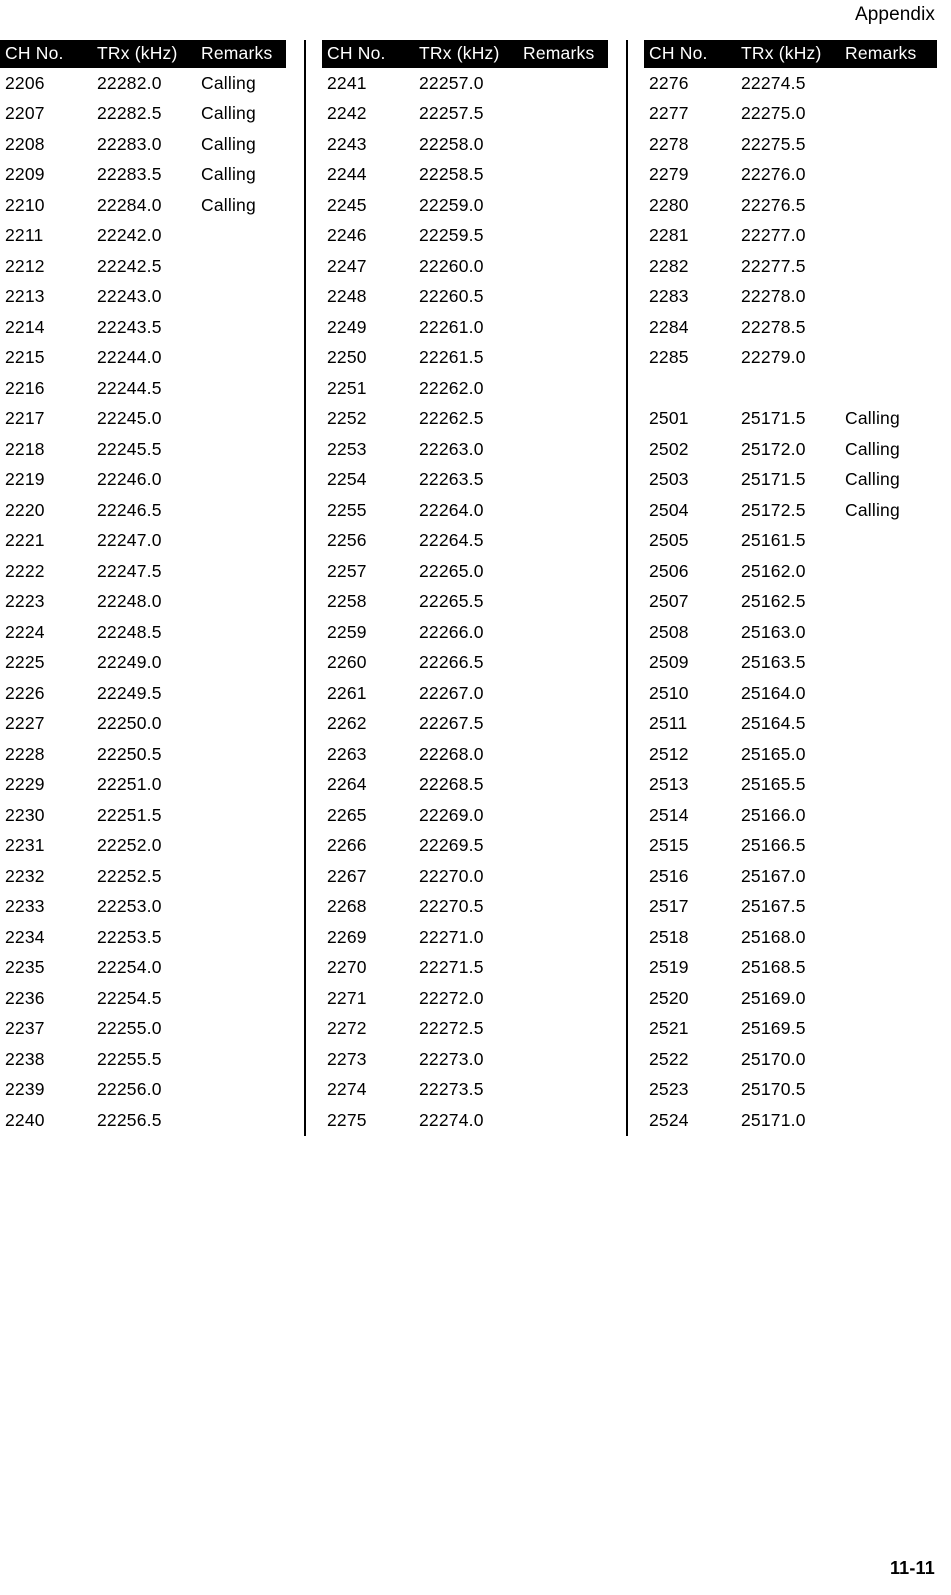  Describe the element at coordinates (451, 753) in the screenshot. I see `cell-trx: 22268.0` at that location.